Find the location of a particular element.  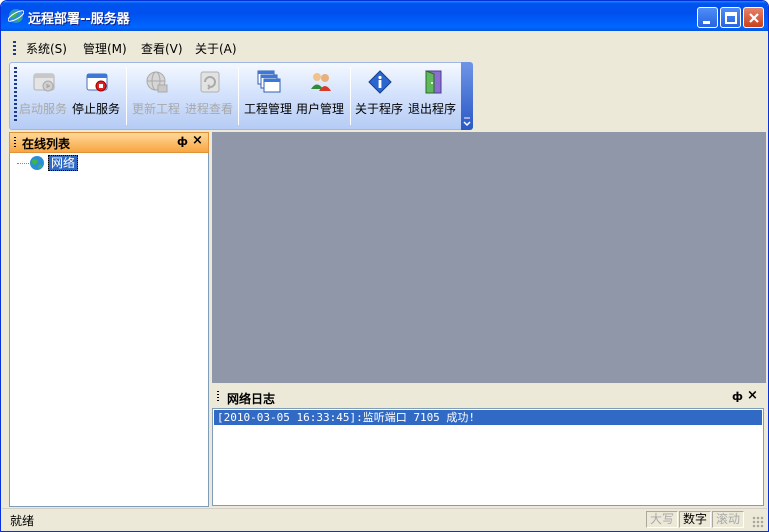

title-bar: 远程部署--服务器 is located at coordinates (384, 16).